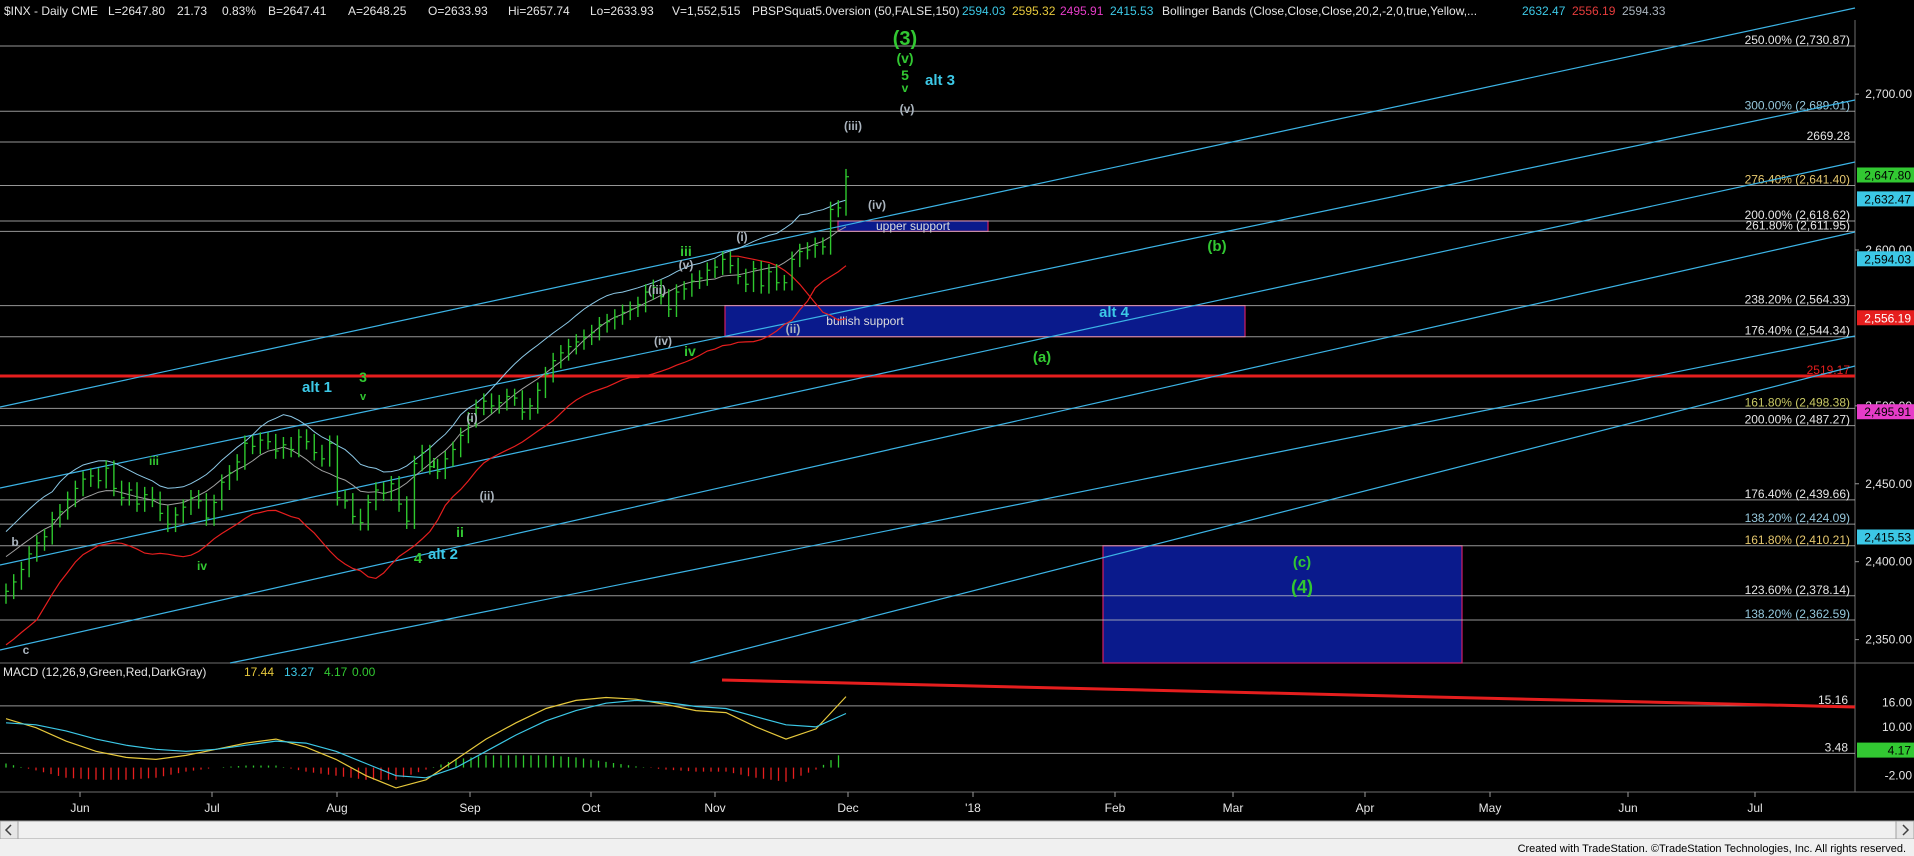 The height and width of the screenshot is (856, 1914). What do you see at coordinates (136, 11) in the screenshot?
I see `header-last: L=2647.80` at bounding box center [136, 11].